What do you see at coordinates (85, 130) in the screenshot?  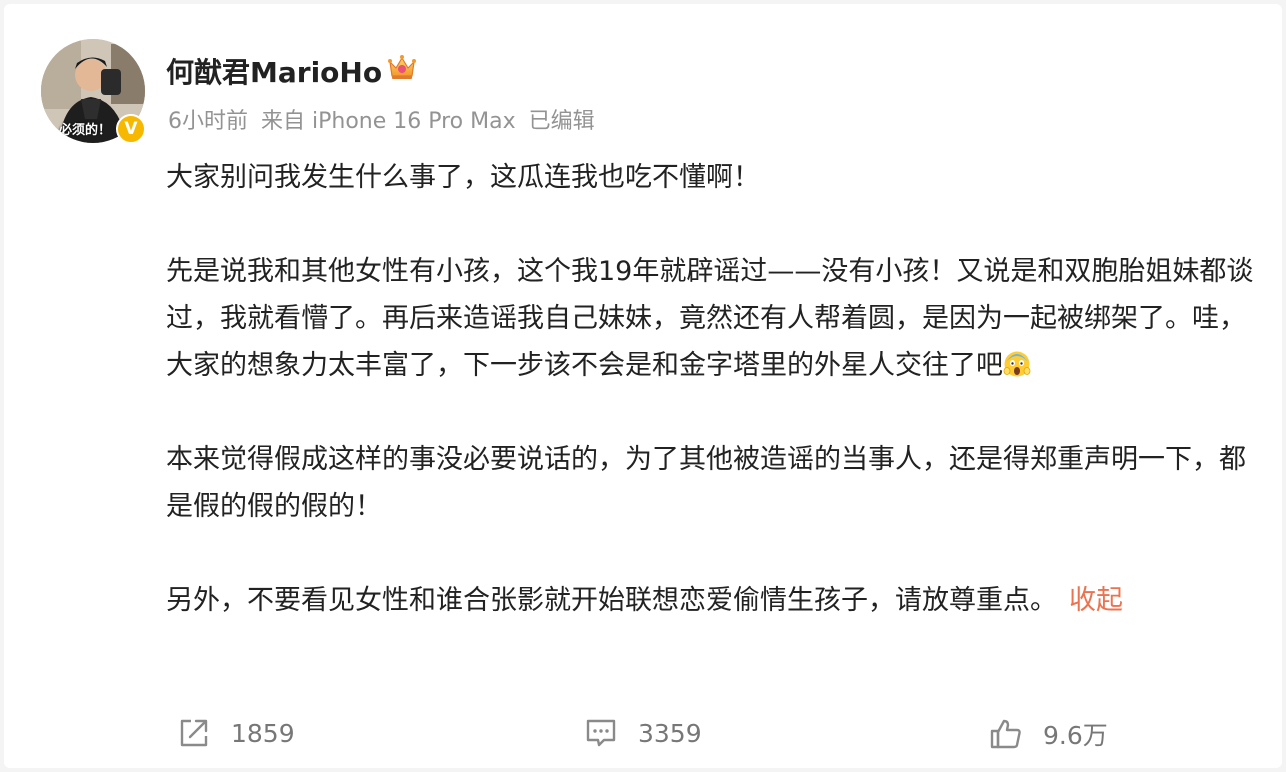 I see `avatar-caption: 必须的！` at bounding box center [85, 130].